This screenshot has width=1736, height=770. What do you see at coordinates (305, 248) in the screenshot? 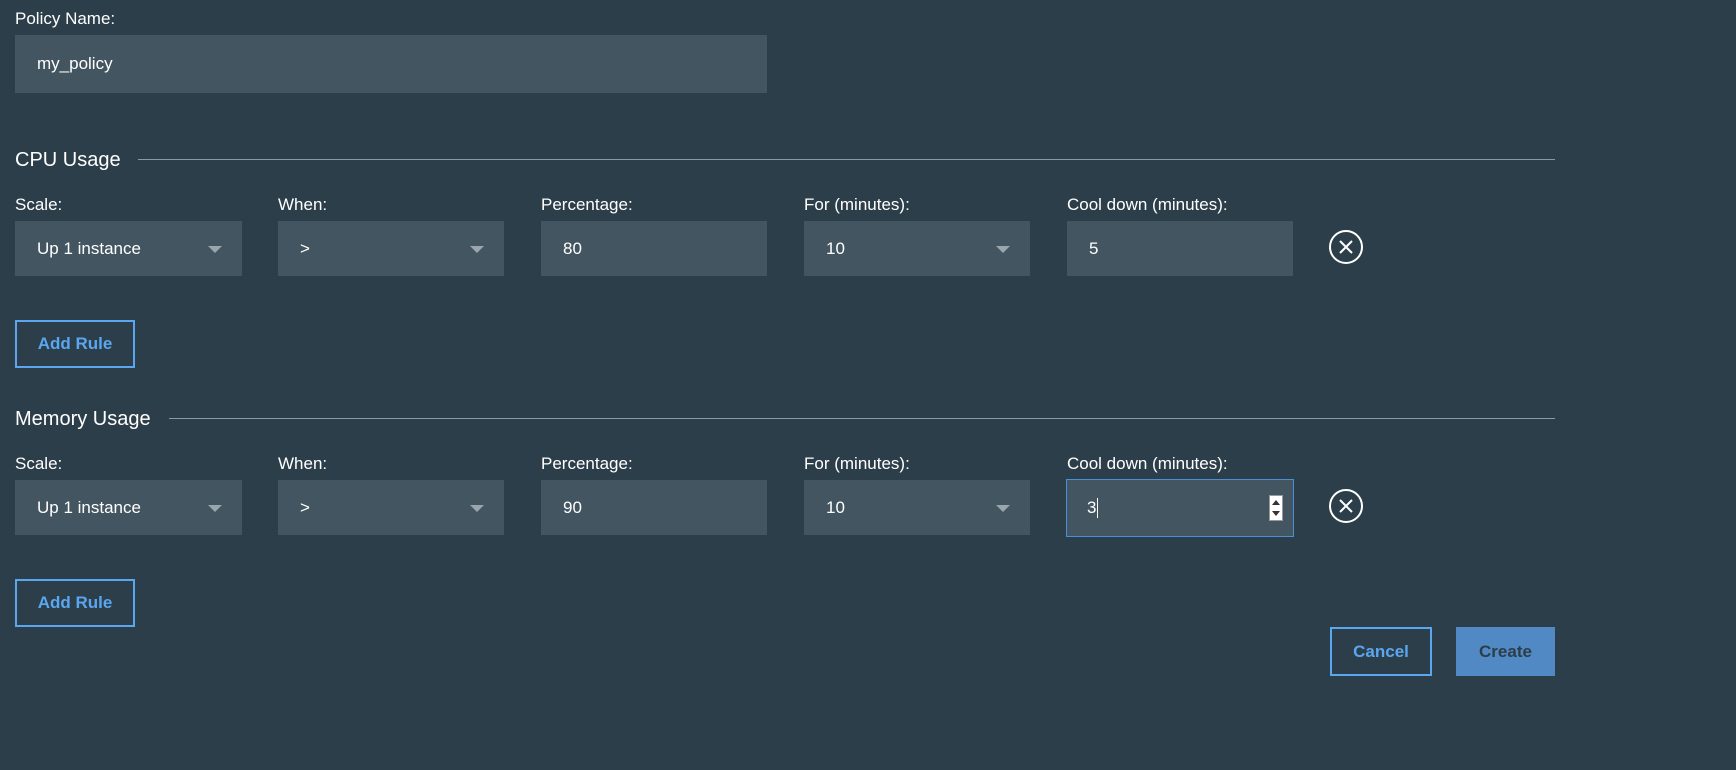
I see `cpu-when-value: >` at bounding box center [305, 248].